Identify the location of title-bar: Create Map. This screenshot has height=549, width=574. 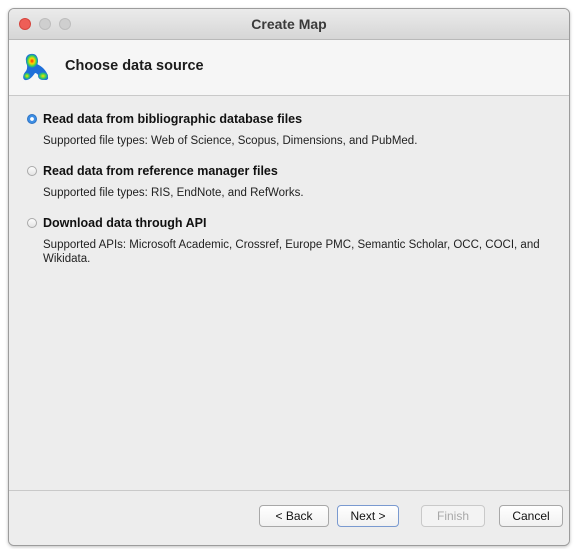
(289, 24).